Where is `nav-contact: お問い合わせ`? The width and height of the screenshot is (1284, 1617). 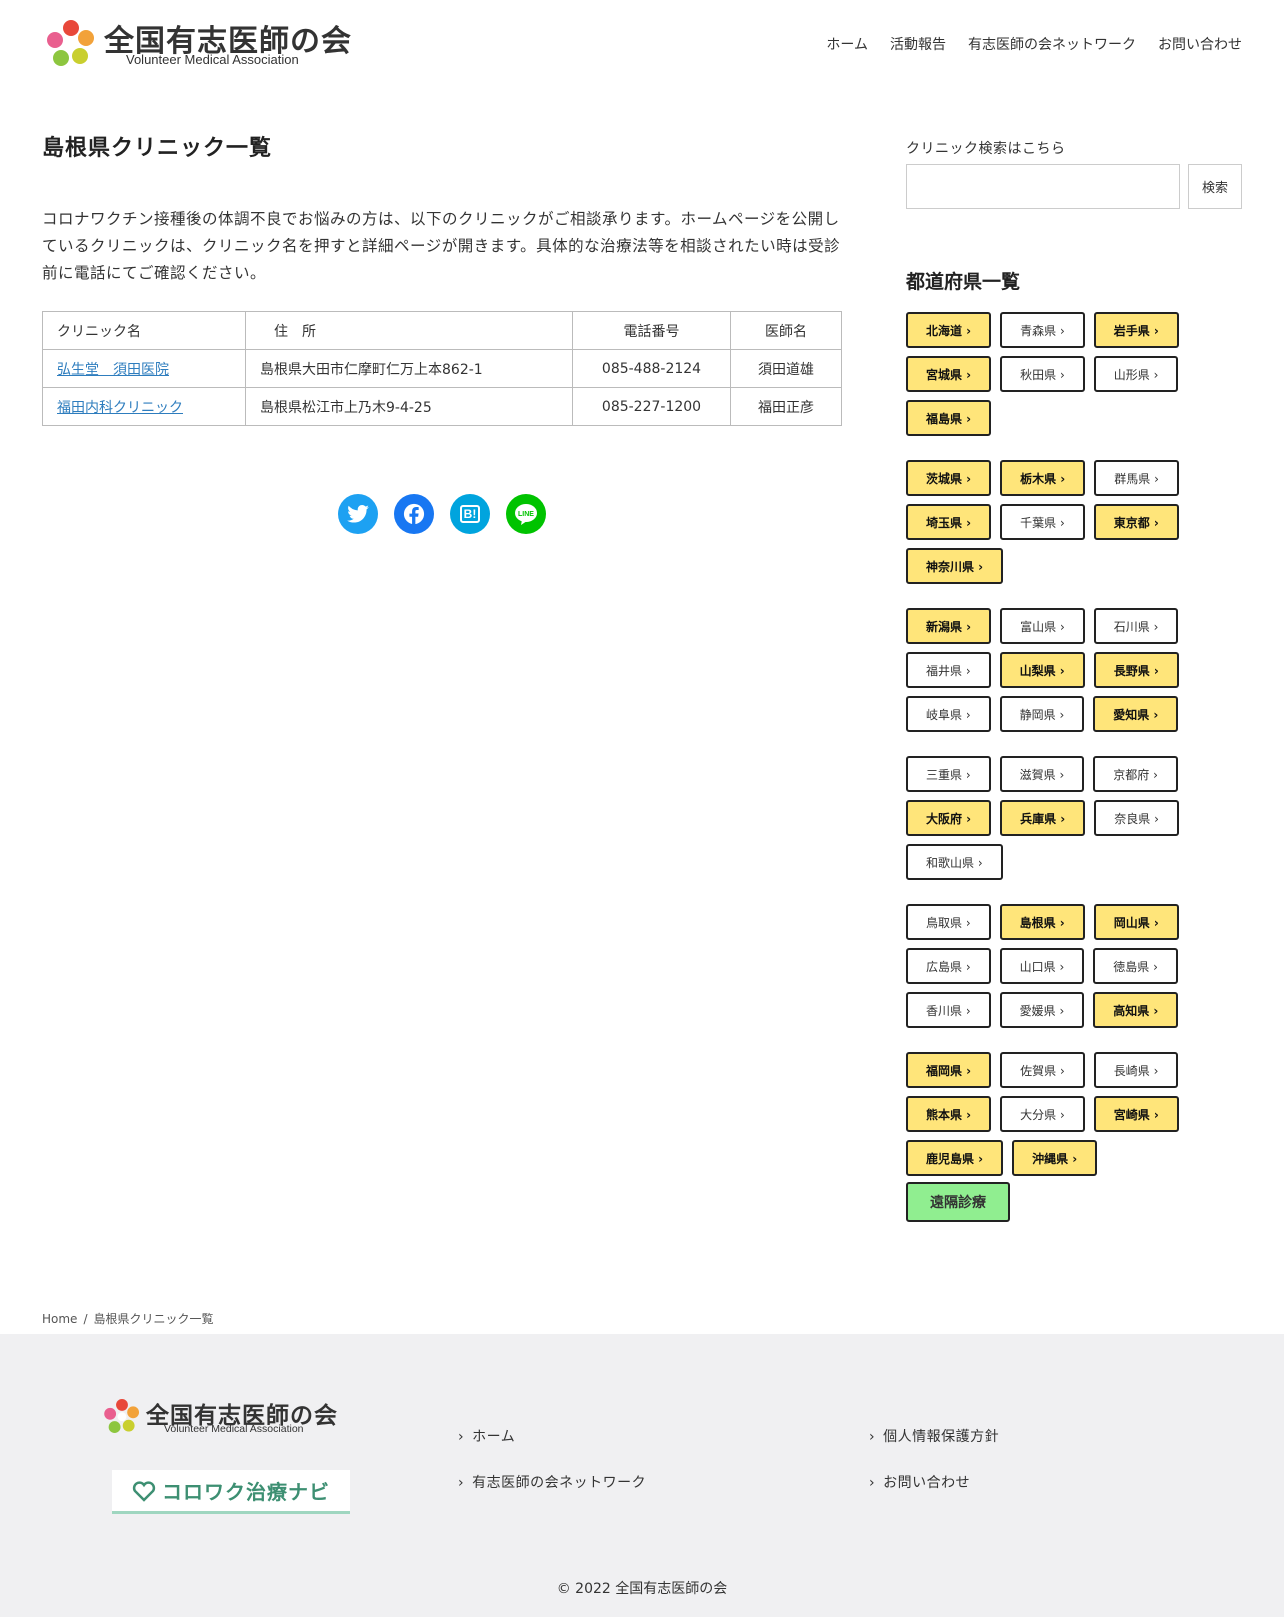
nav-contact: お問い合わせ is located at coordinates (1200, 44).